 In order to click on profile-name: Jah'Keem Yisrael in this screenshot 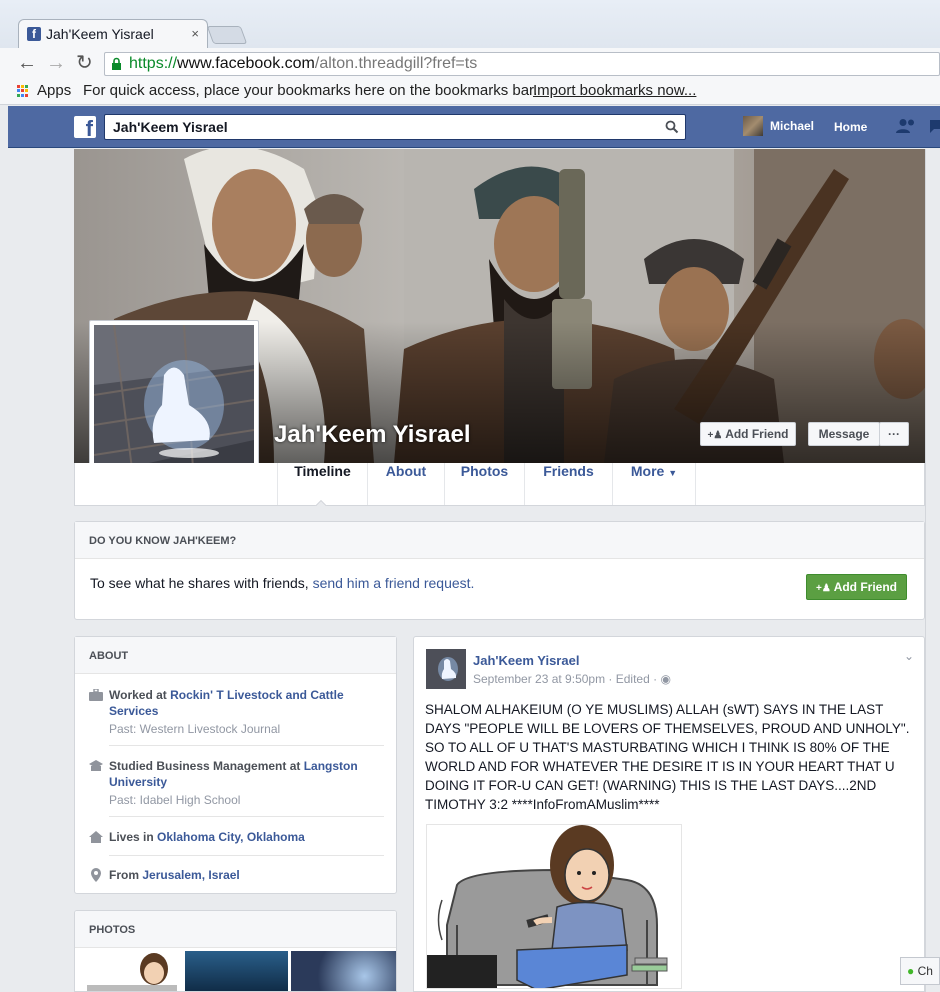, I will do `click(372, 435)`.